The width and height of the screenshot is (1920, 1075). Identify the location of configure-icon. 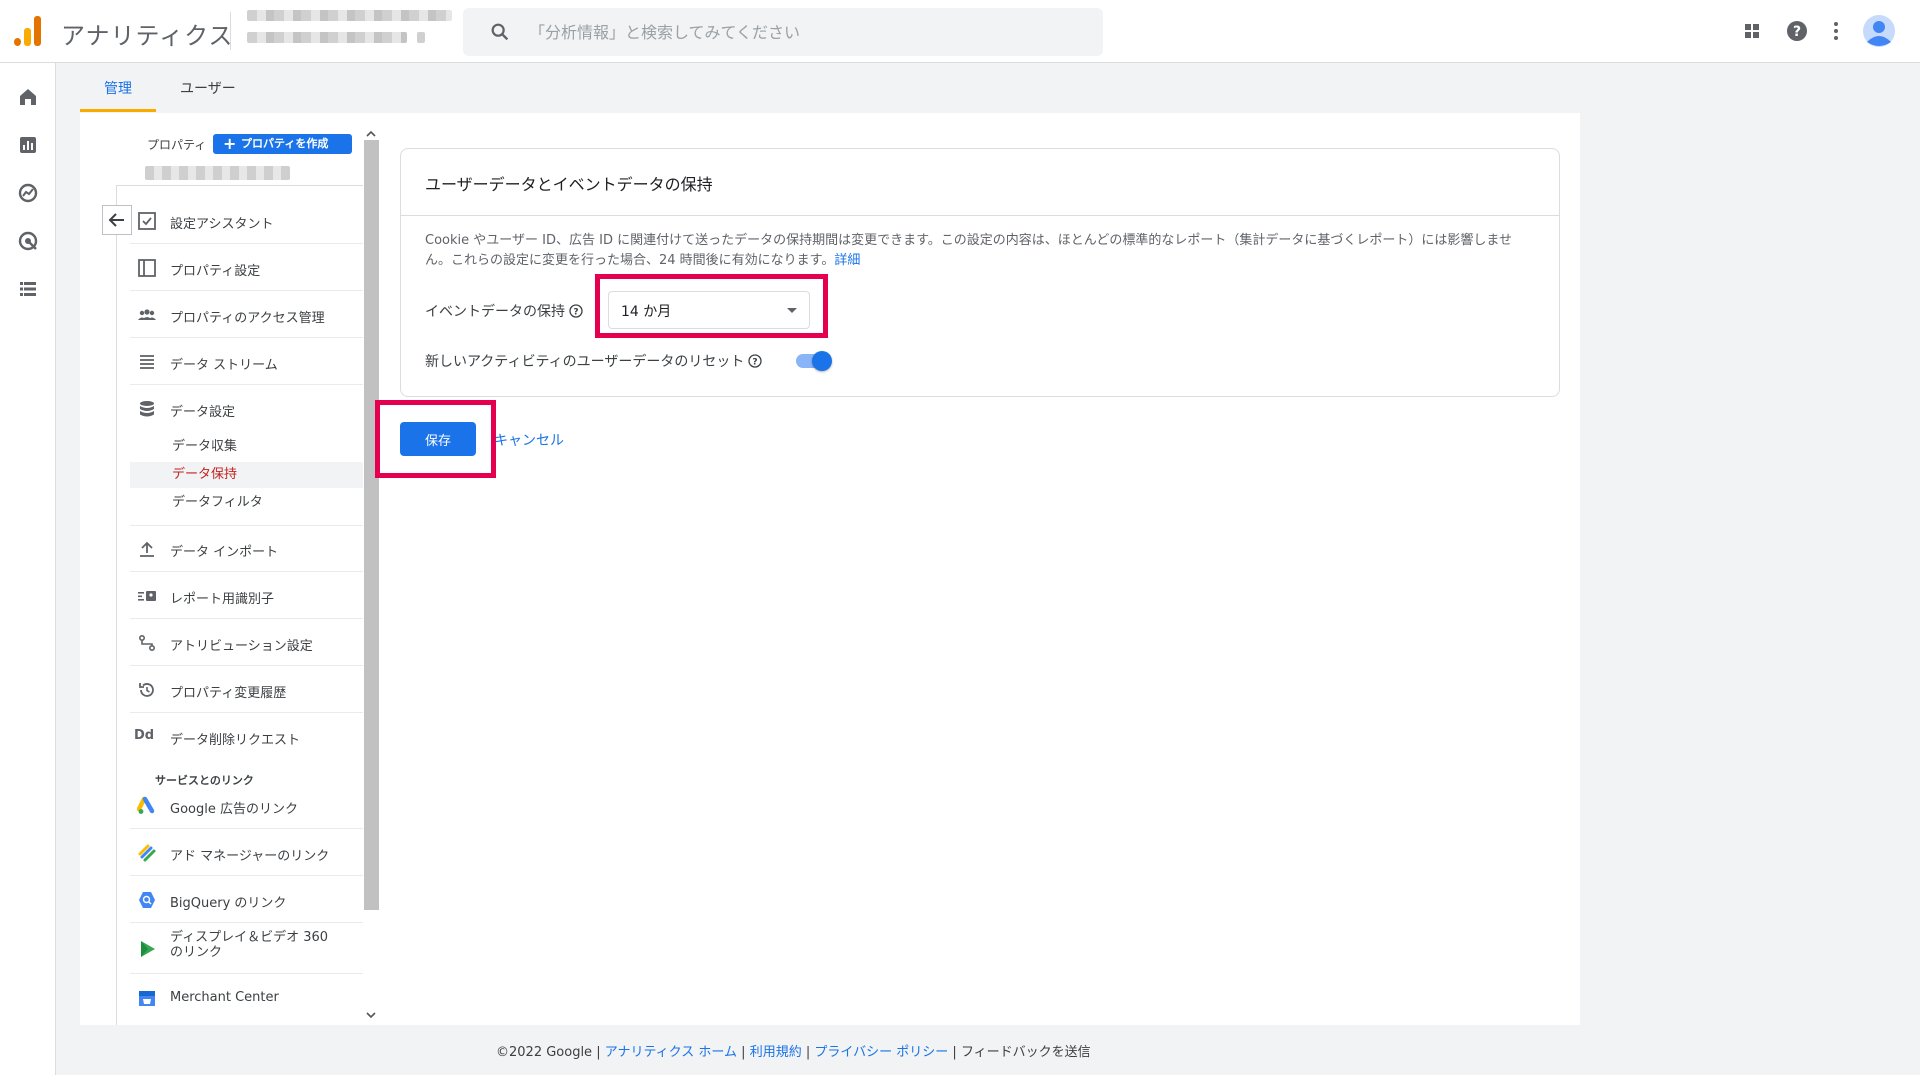
(28, 289).